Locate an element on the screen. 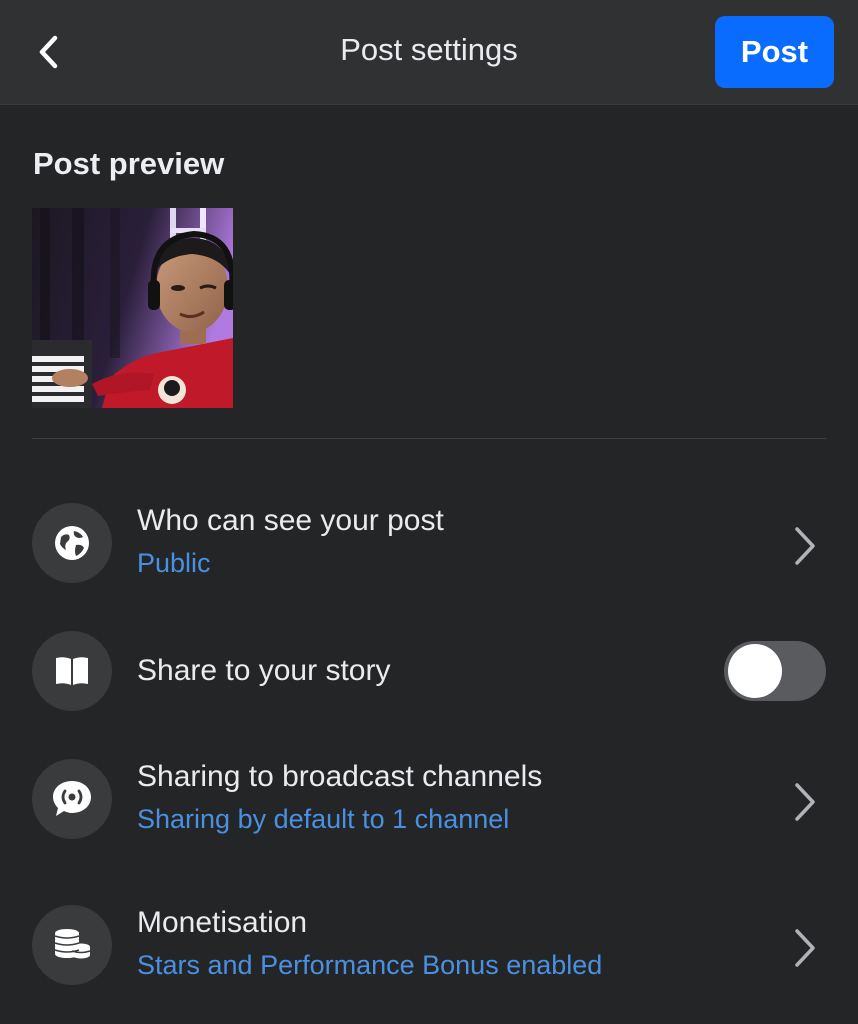  back-button is located at coordinates (48, 52).